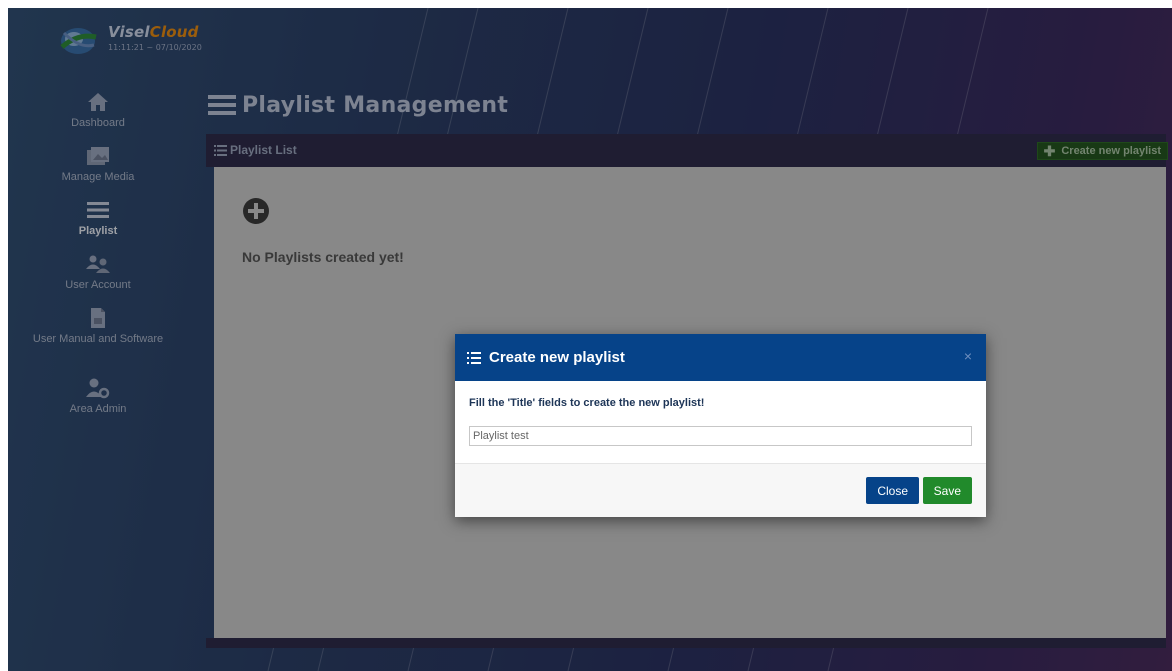  I want to click on images-icon, so click(98, 156).